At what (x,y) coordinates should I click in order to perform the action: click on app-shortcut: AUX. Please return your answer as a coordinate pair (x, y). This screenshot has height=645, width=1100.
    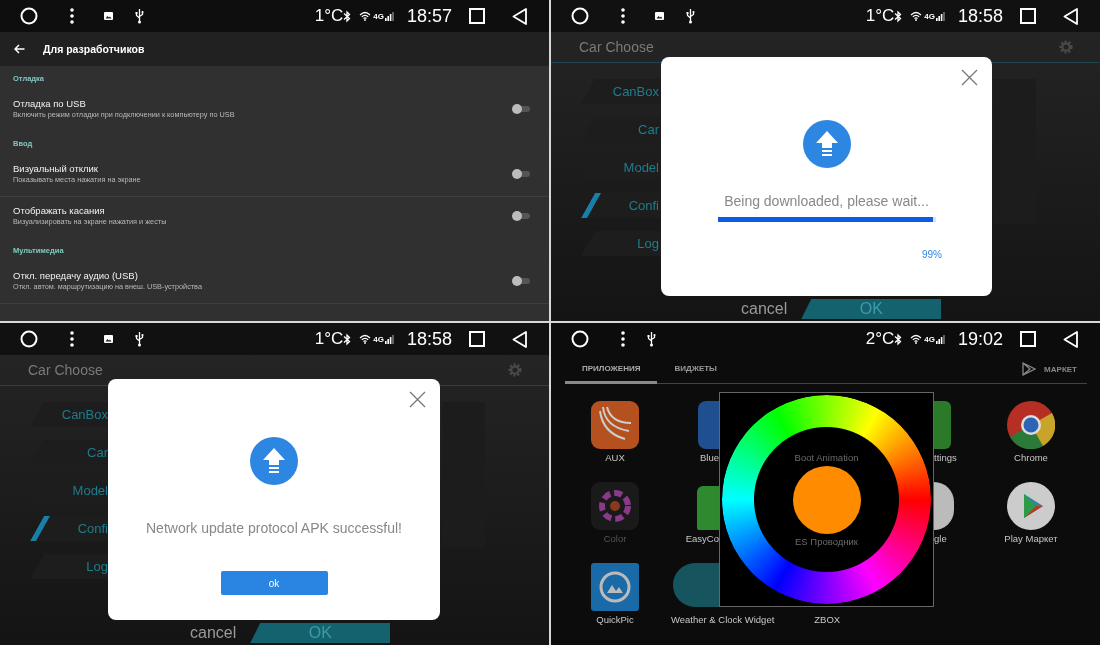
    Looking at the image, I should click on (615, 432).